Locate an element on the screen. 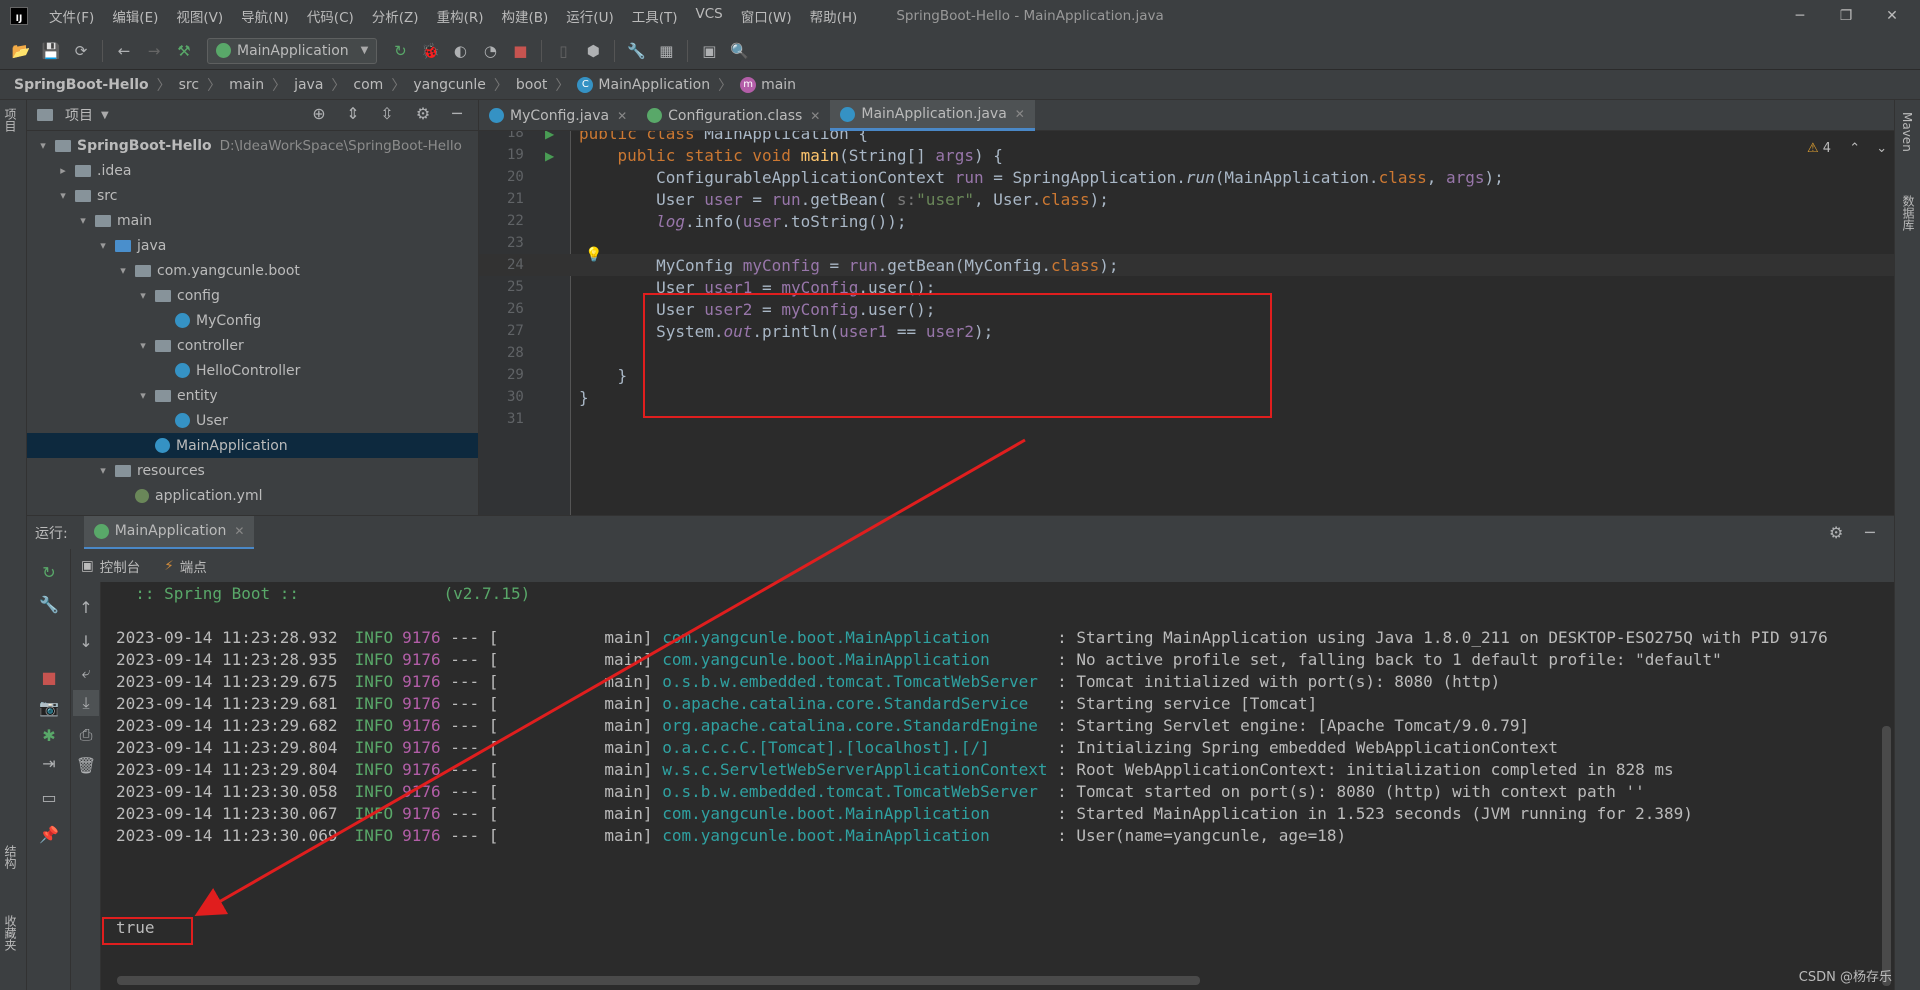  locate-icon: ⊕ is located at coordinates (319, 113).